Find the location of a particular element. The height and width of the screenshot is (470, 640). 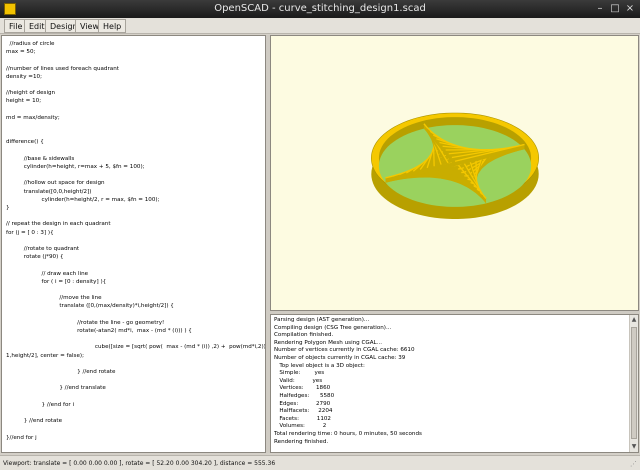

code-line: difference() { is located at coordinates (25, 142).